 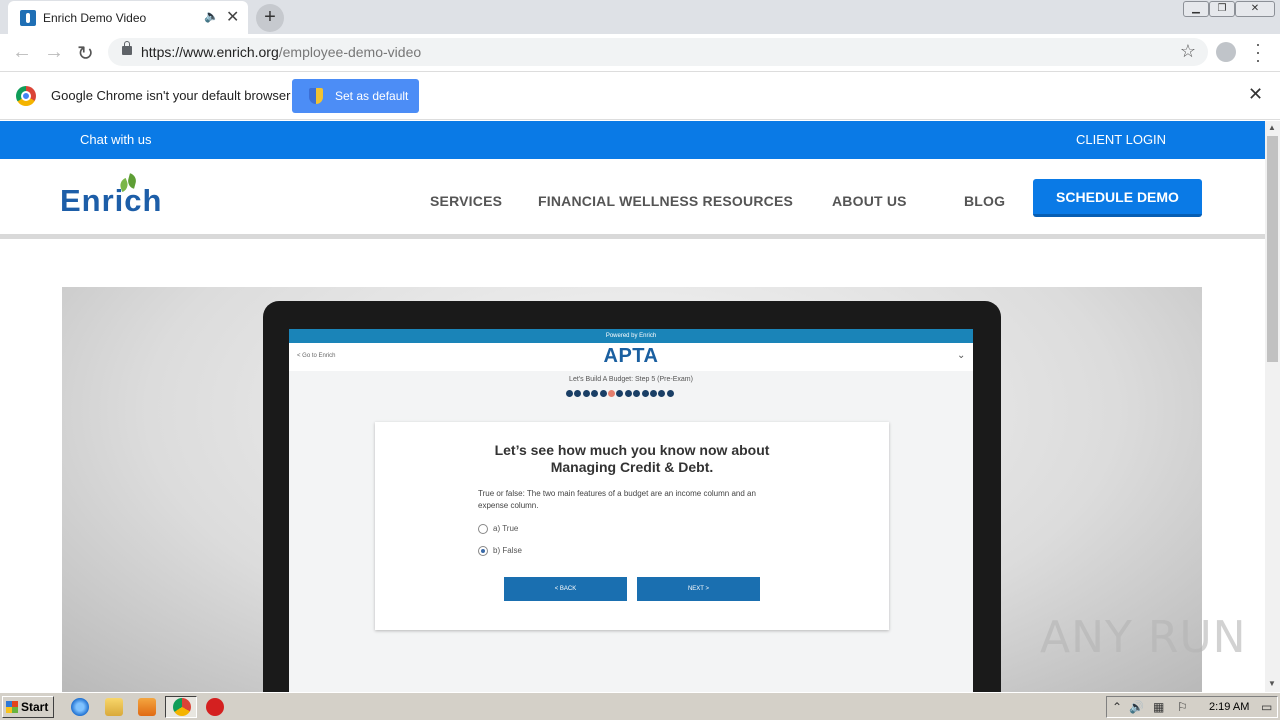 I want to click on chrome-logo-icon, so click(x=26, y=96).